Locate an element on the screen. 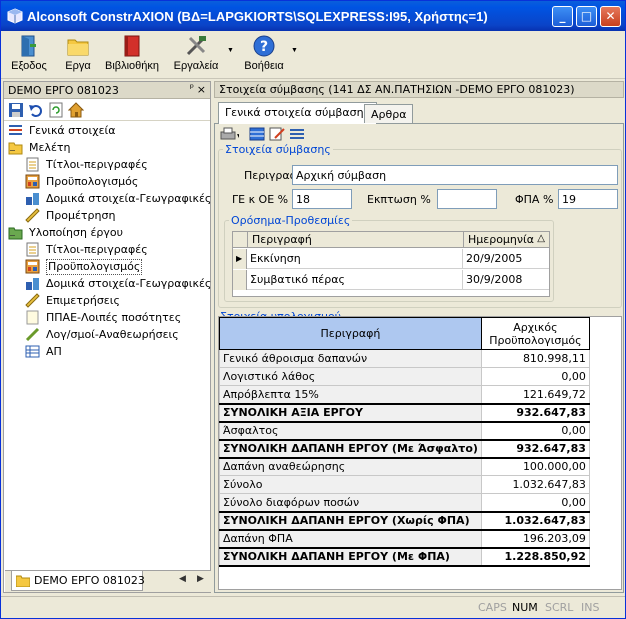  panel-close-icon: × is located at coordinates (201, 89).